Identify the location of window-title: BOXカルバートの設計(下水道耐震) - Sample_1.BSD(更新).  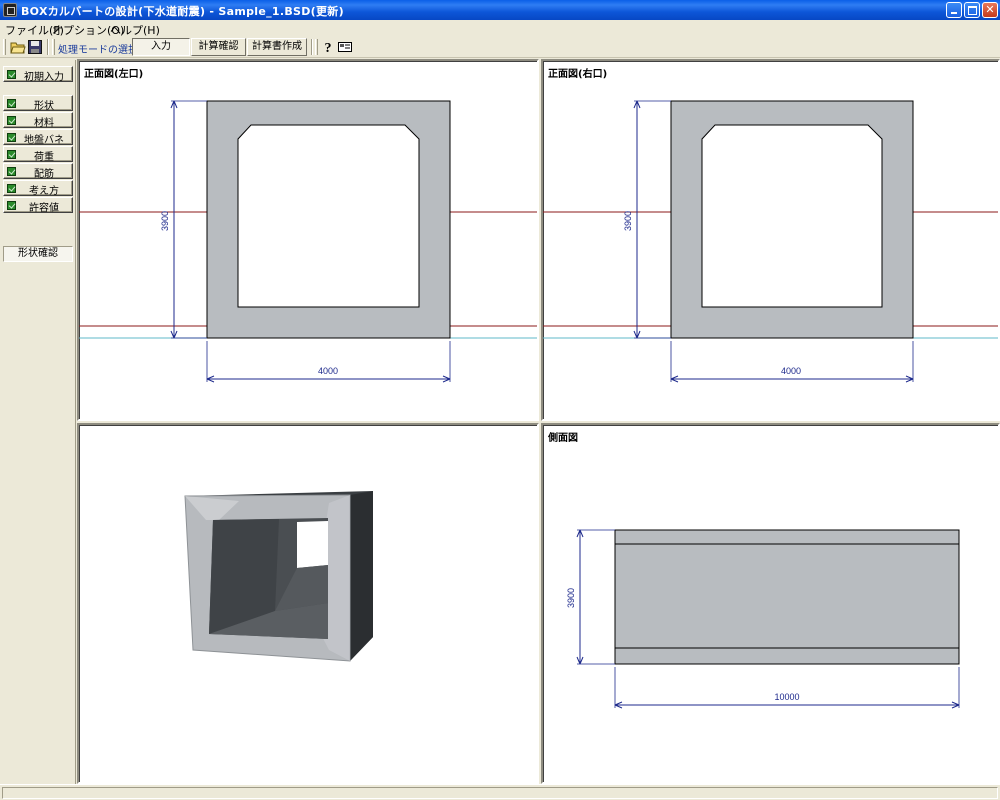
(182, 11).